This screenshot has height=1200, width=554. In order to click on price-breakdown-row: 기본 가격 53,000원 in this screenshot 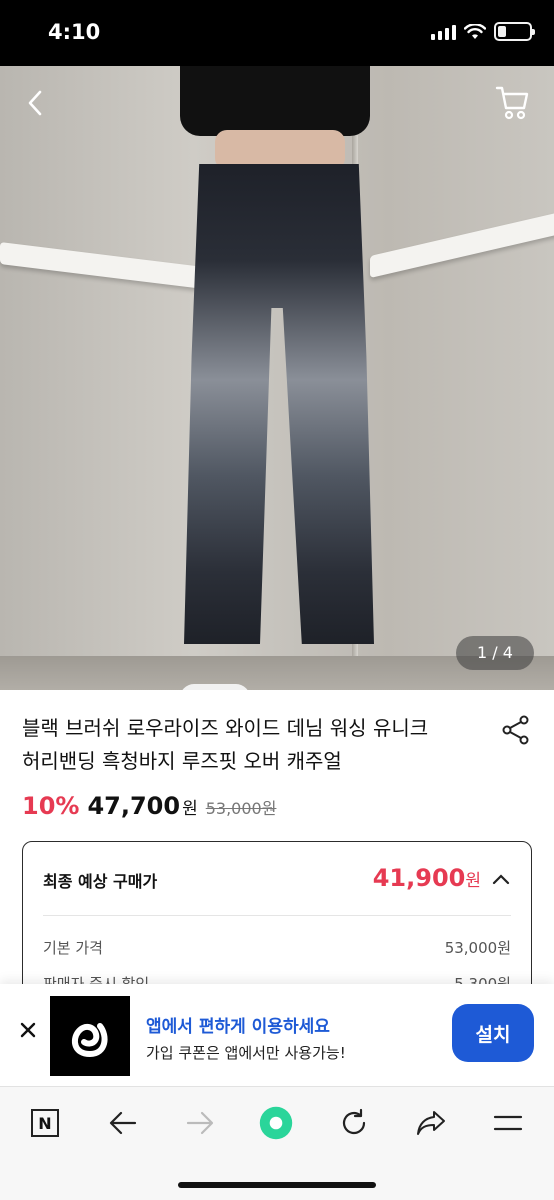, I will do `click(277, 947)`.